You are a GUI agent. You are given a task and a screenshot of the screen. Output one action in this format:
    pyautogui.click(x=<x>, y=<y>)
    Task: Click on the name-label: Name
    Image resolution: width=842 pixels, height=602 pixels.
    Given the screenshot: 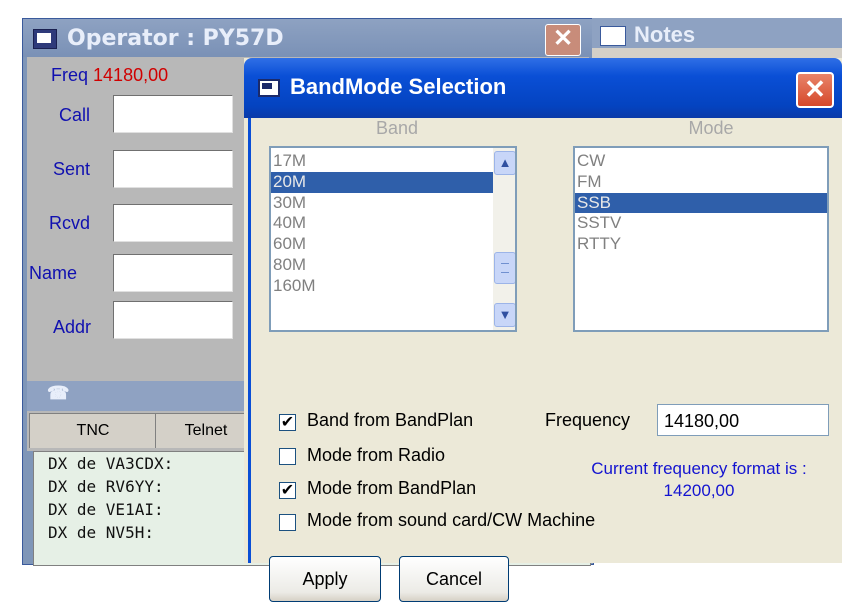 What is the action you would take?
    pyautogui.click(x=53, y=273)
    